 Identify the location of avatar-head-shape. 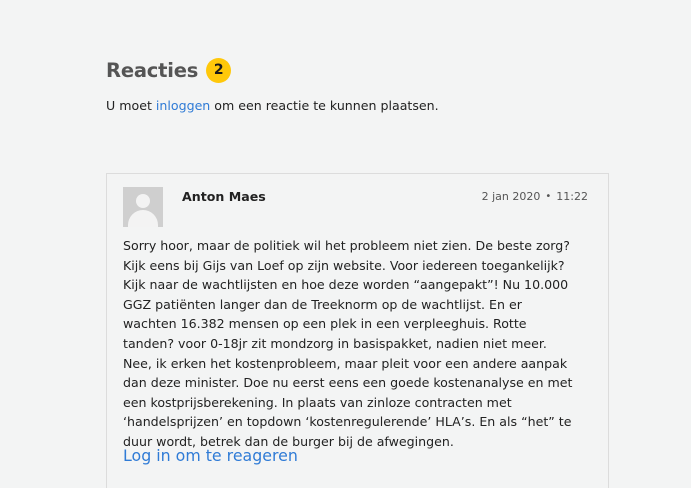
(143, 201).